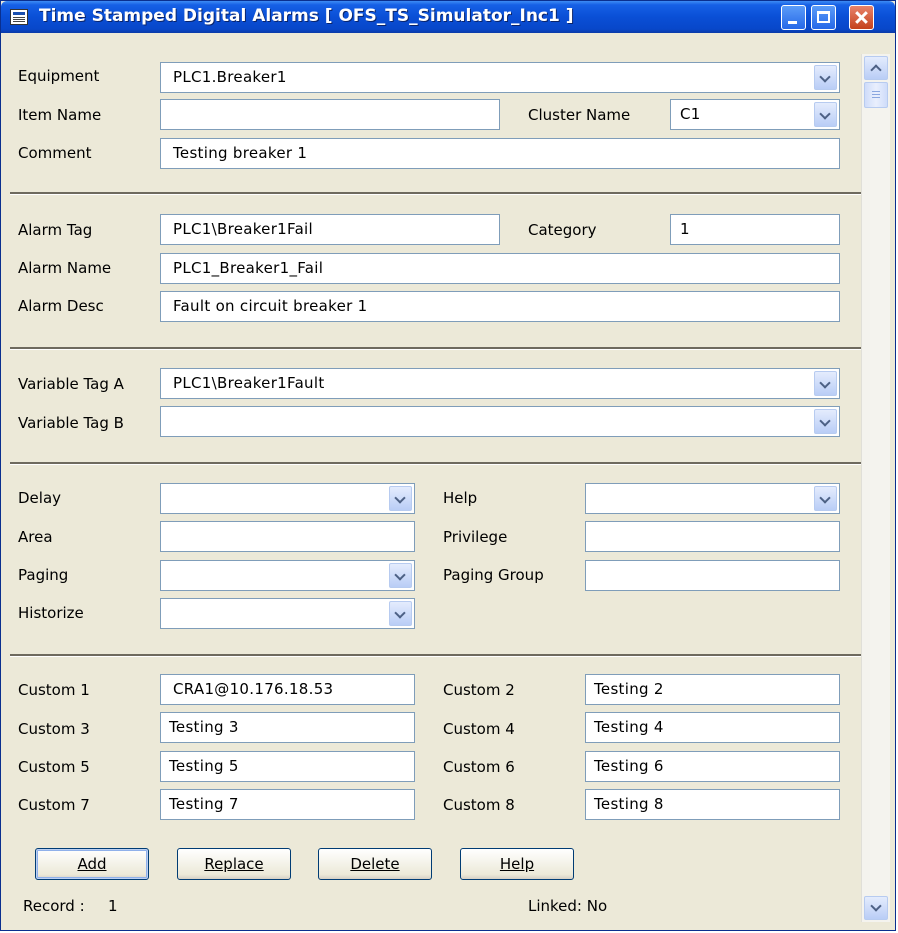  Describe the element at coordinates (500, 383) in the screenshot. I see `variable-tag-a-combobox: PLC1\Breaker1Fault` at that location.